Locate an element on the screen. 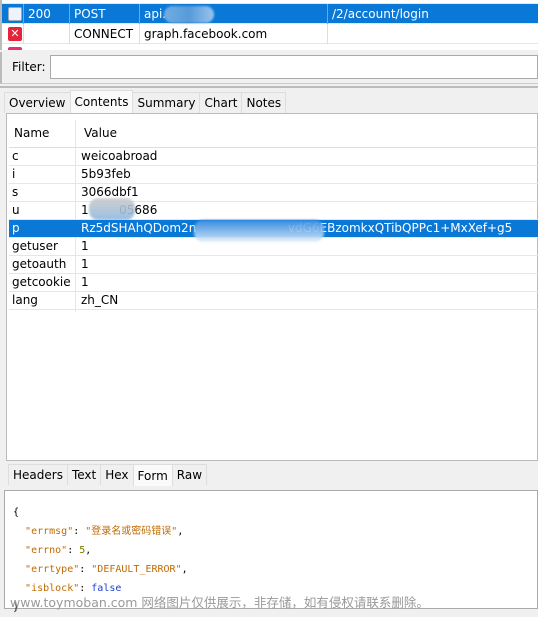 This screenshot has width=538, height=617. request-tabs: Overview Contents Summary Chart Notes is located at coordinates (145, 101).